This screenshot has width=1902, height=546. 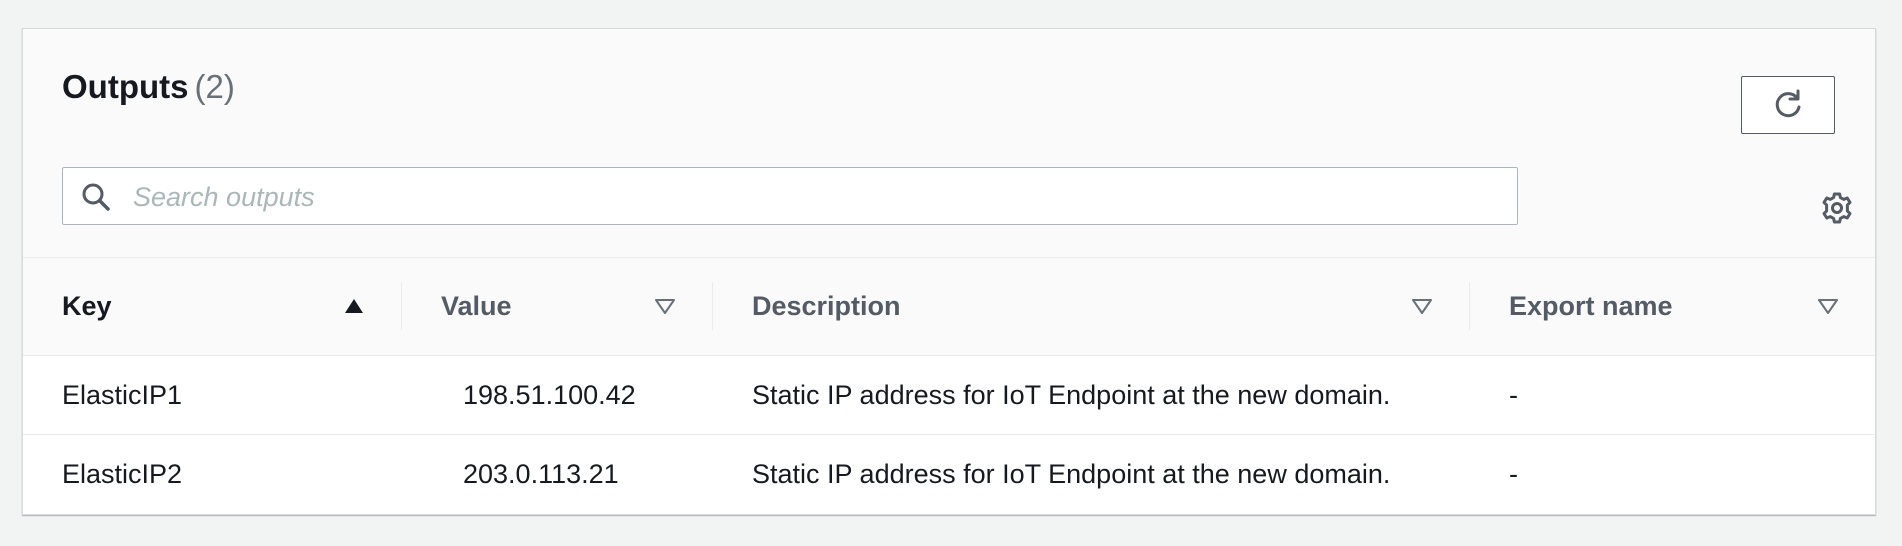 I want to click on sort-ascending-icon, so click(x=354, y=306).